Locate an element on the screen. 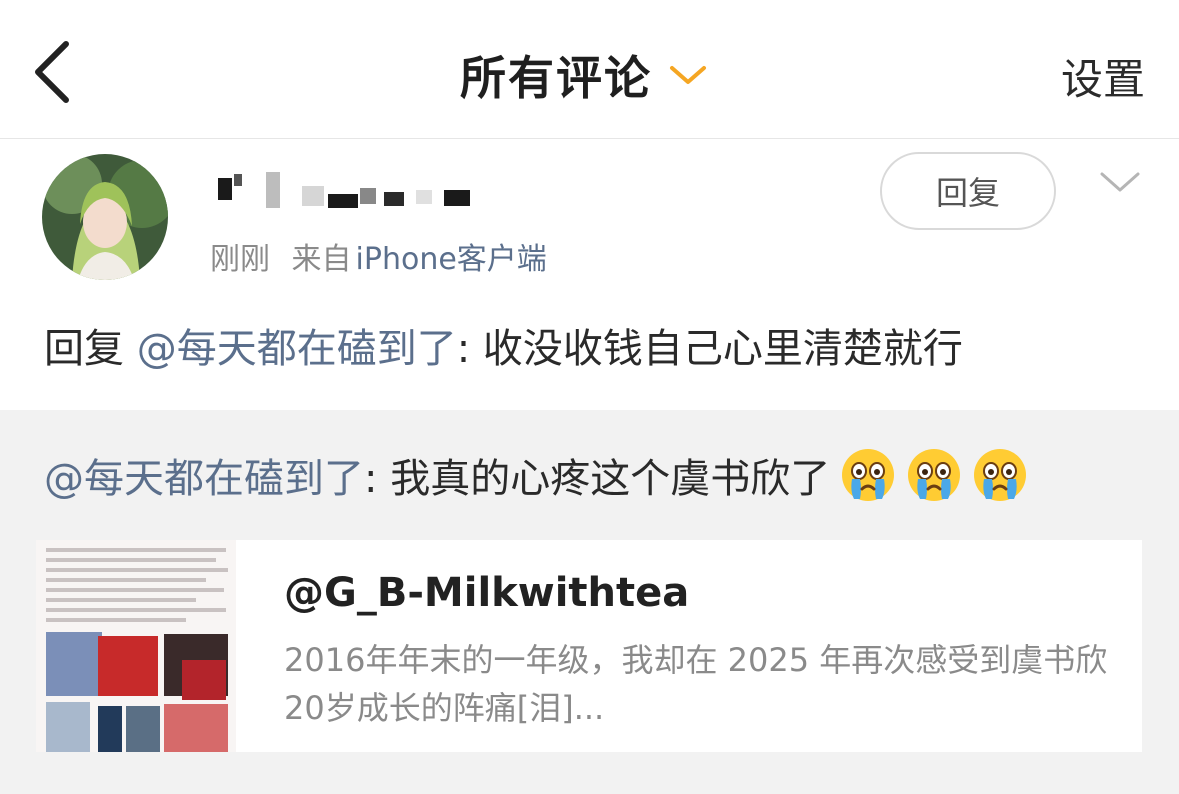  comment-meta: 刚刚 来自 iPhone客户端 is located at coordinates (384, 256).